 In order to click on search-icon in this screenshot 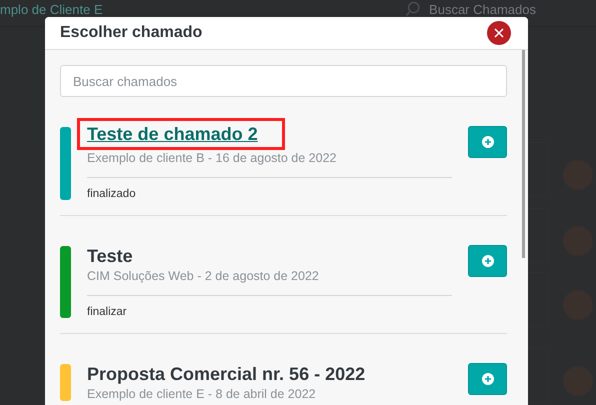, I will do `click(413, 9)`.